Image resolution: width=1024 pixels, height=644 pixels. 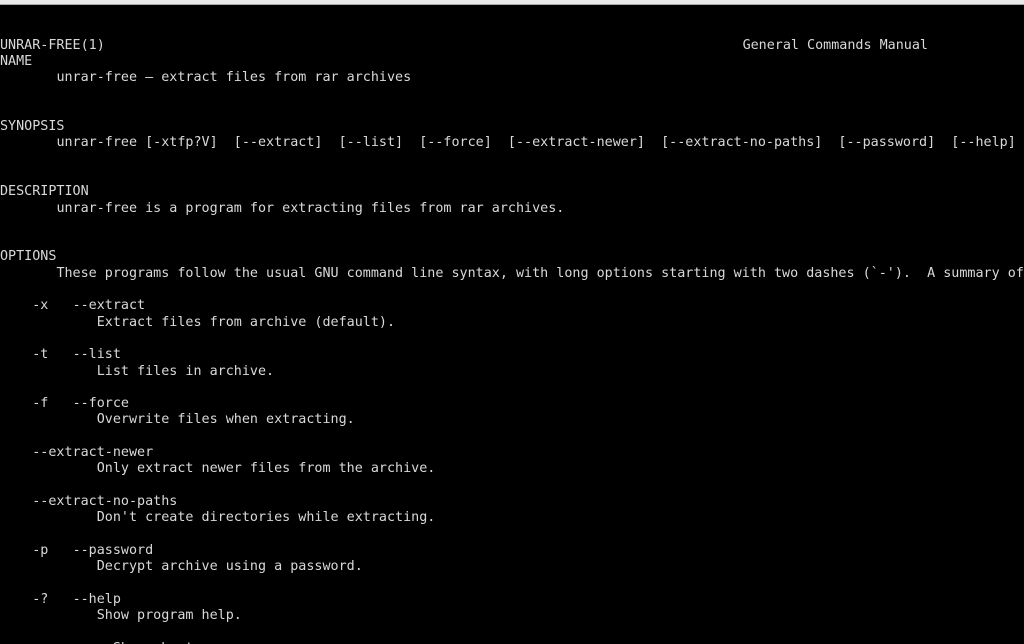 I want to click on section-heading-description: DESCRIPTION, so click(x=44, y=192).